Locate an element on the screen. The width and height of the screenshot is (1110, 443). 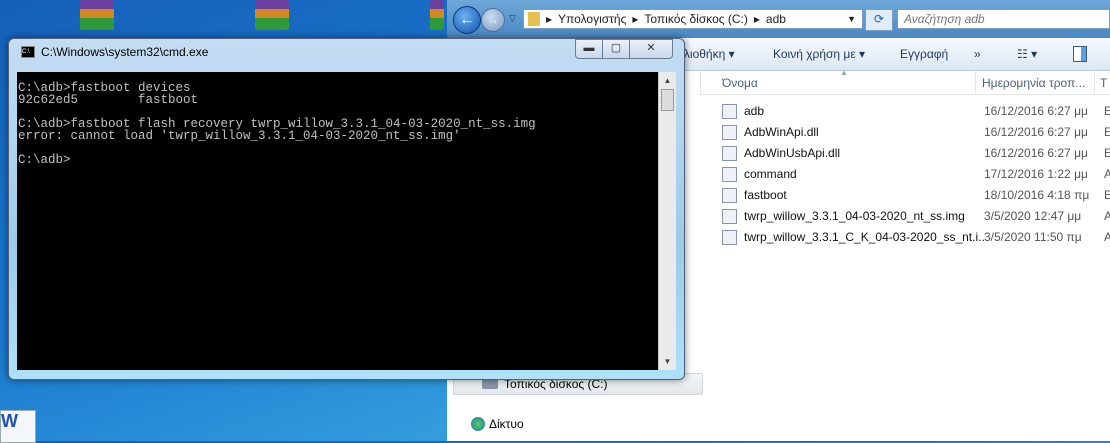
forward-button: → is located at coordinates (493, 20).